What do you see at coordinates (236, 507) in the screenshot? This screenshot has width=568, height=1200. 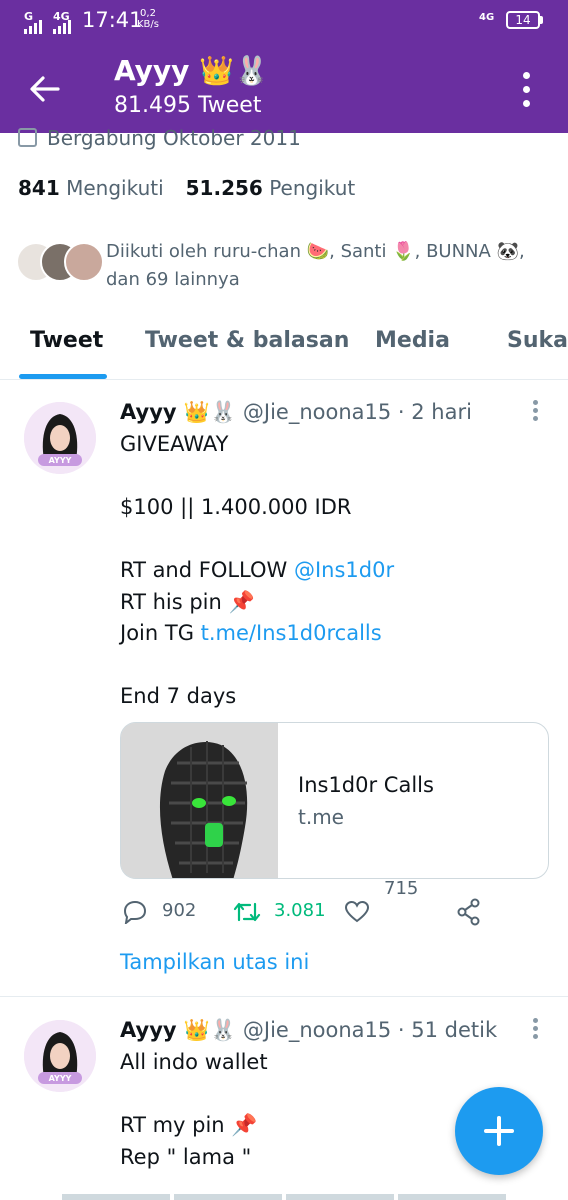 I see `tweet-text-line: $100 || 1.400.000 IDR` at bounding box center [236, 507].